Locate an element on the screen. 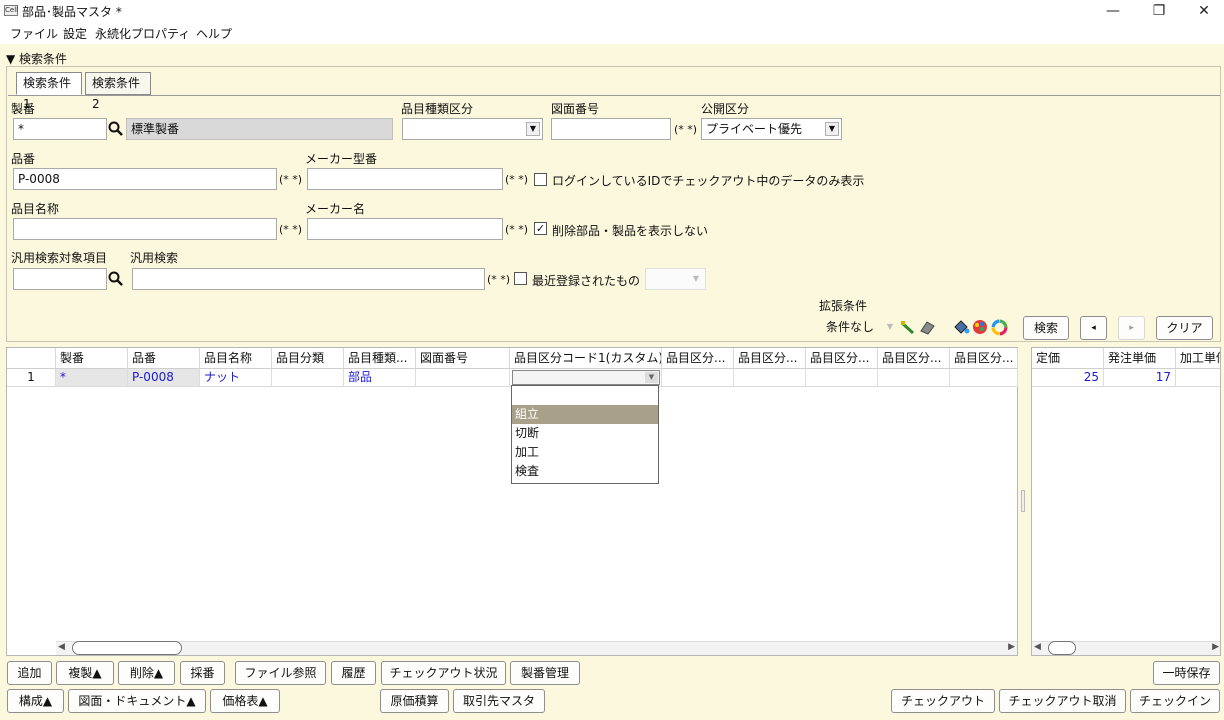  checkout-only-checkbox is located at coordinates (540, 179).